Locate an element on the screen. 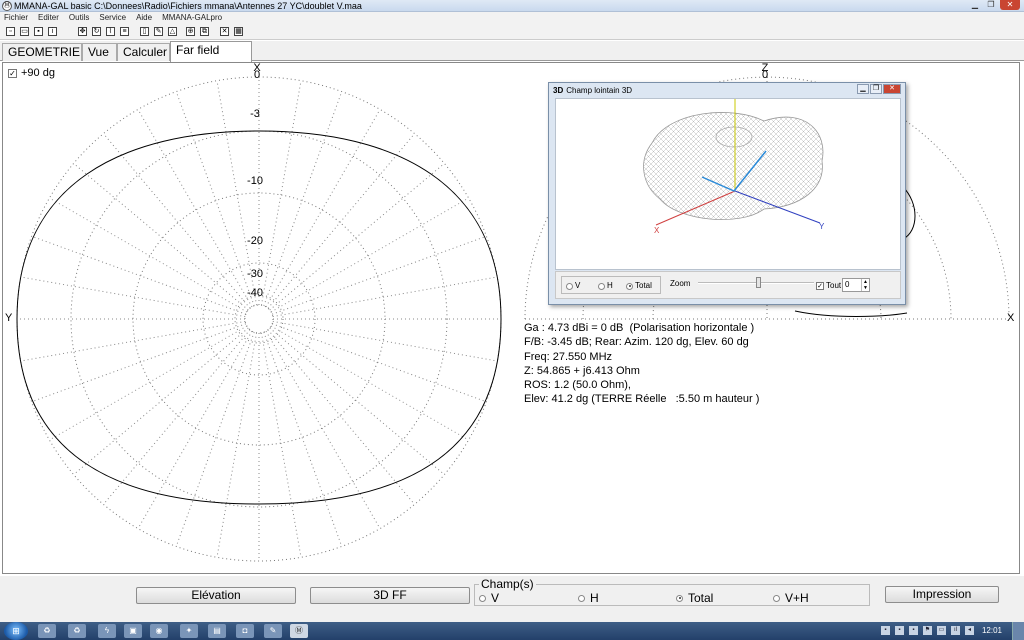 This screenshot has width=1024, height=640. tout-check-icon: ✓ is located at coordinates (820, 286).